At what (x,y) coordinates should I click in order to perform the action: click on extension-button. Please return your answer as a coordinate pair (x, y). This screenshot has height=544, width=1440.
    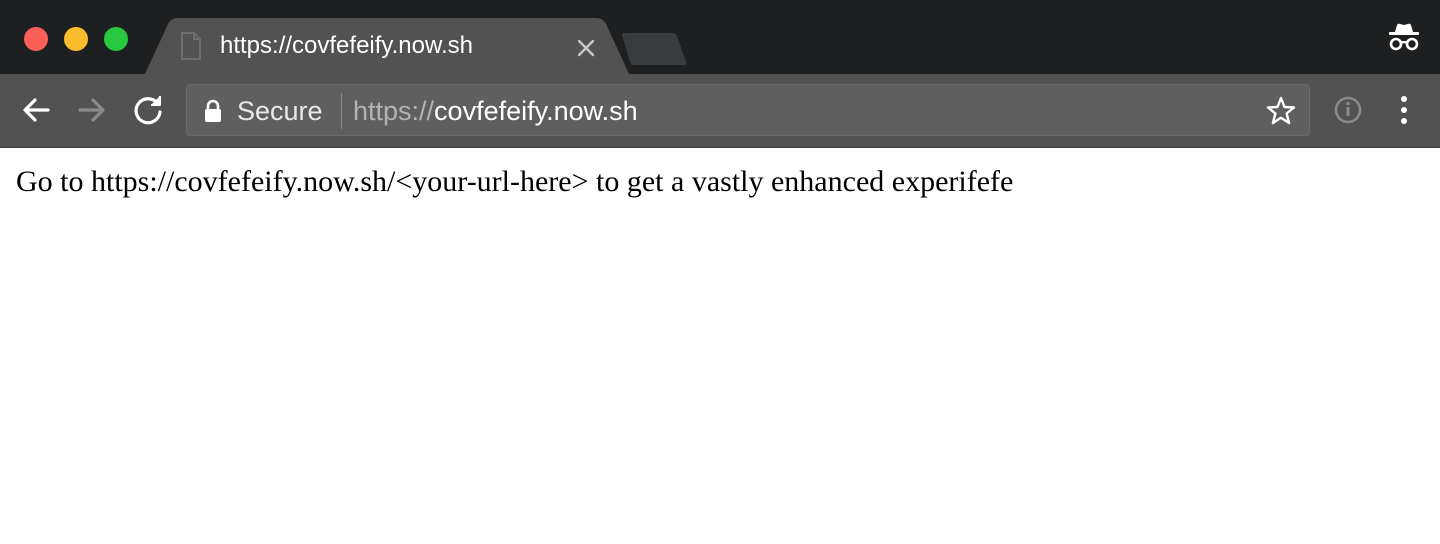
    Looking at the image, I should click on (1348, 110).